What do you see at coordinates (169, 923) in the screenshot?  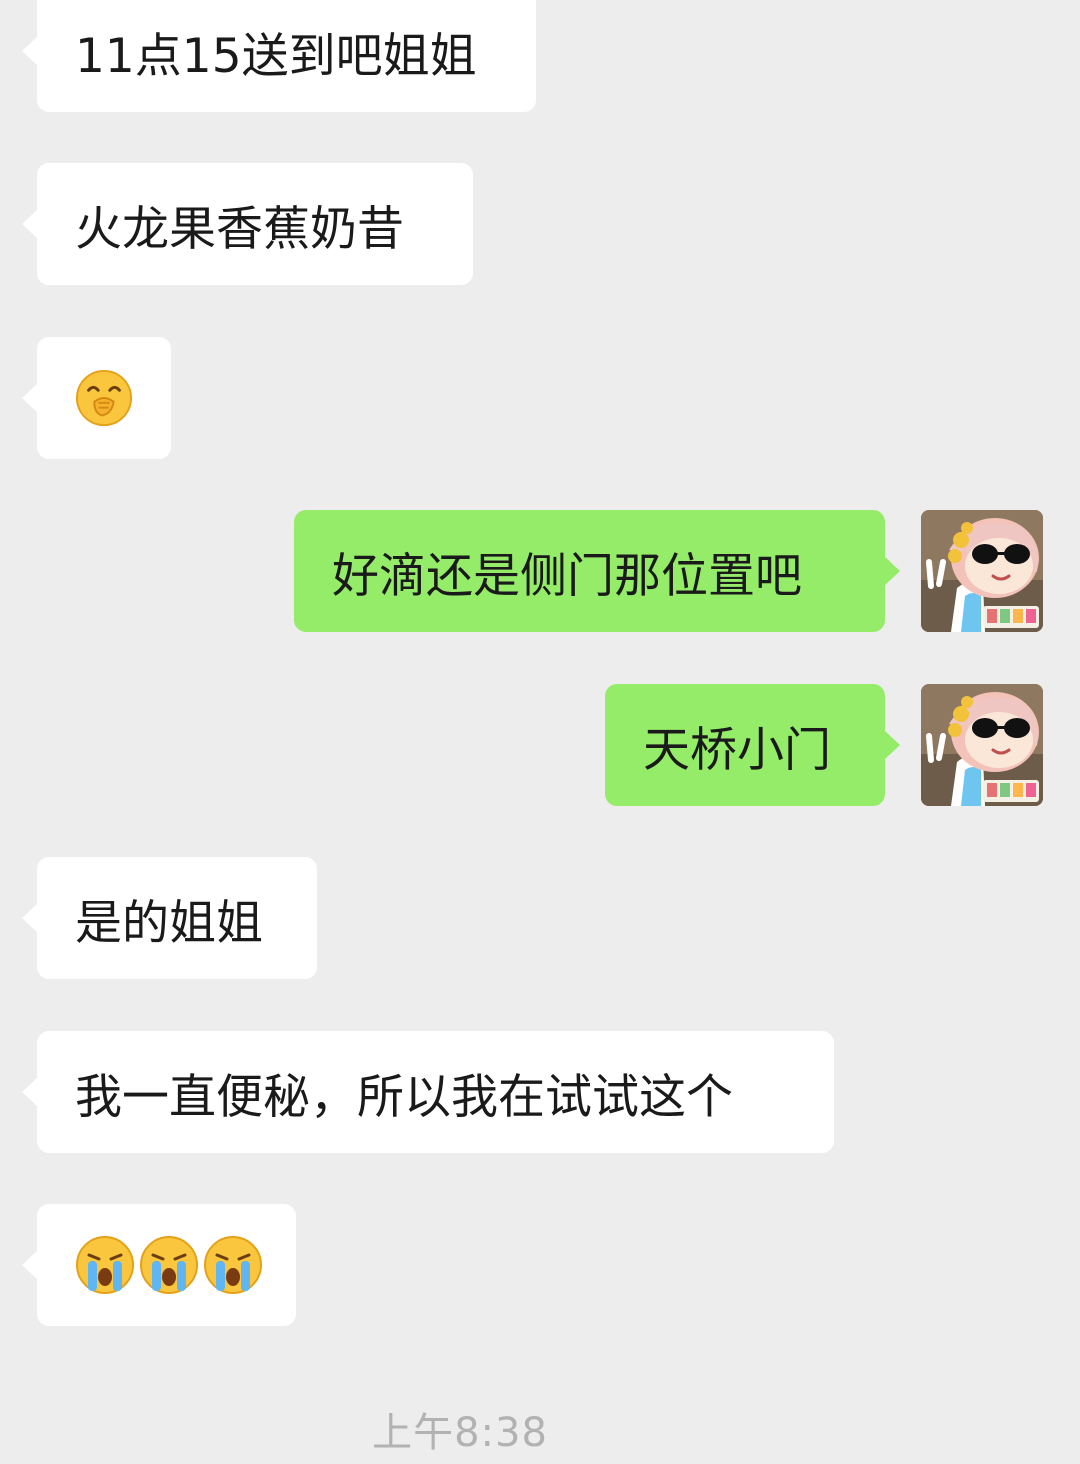 I see `message-text: 是的姐姐` at bounding box center [169, 923].